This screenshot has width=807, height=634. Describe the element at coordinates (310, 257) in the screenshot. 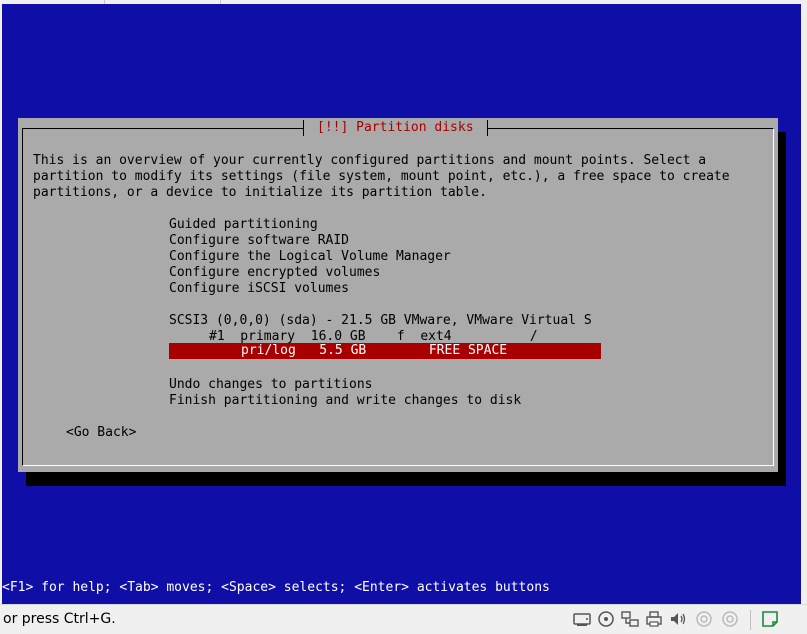

I see `menu-configure-lvm: Configure the Logical Volume Manager` at that location.